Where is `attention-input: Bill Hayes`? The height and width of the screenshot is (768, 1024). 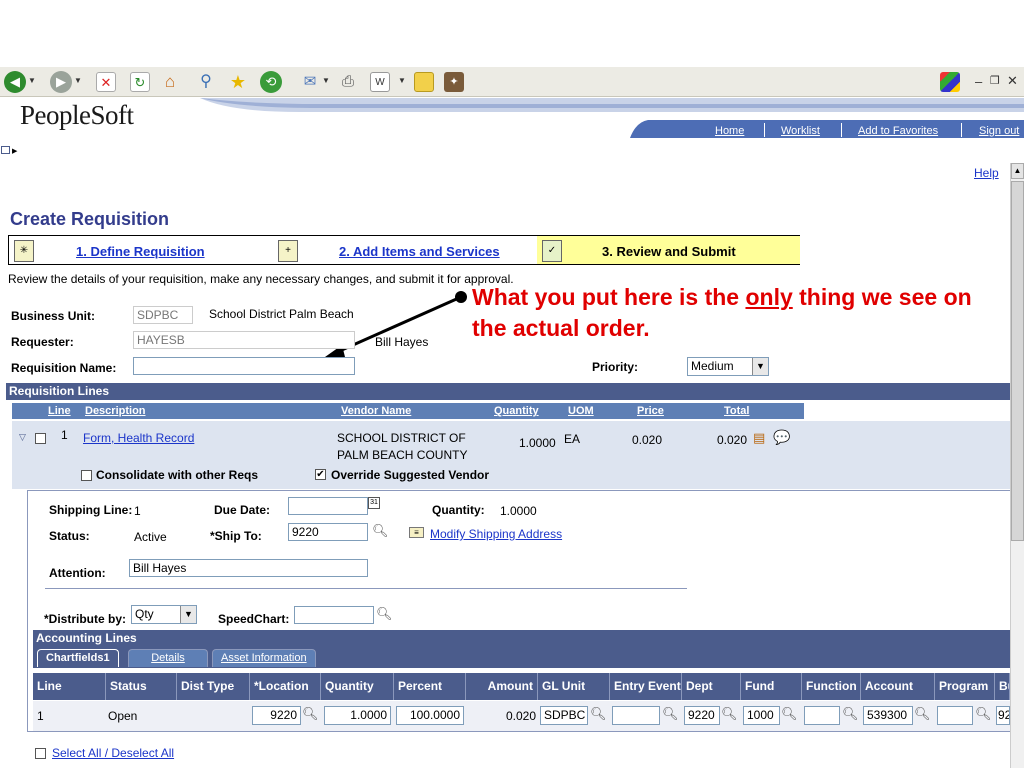 attention-input: Bill Hayes is located at coordinates (248, 568).